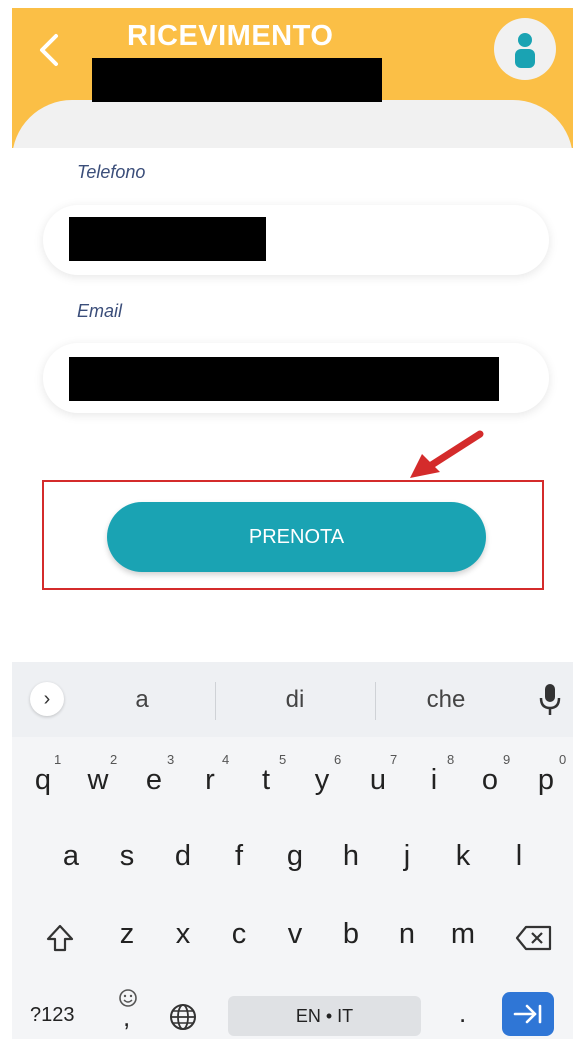 This screenshot has width=577, height=1039. I want to click on key-p: p, so click(546, 780).